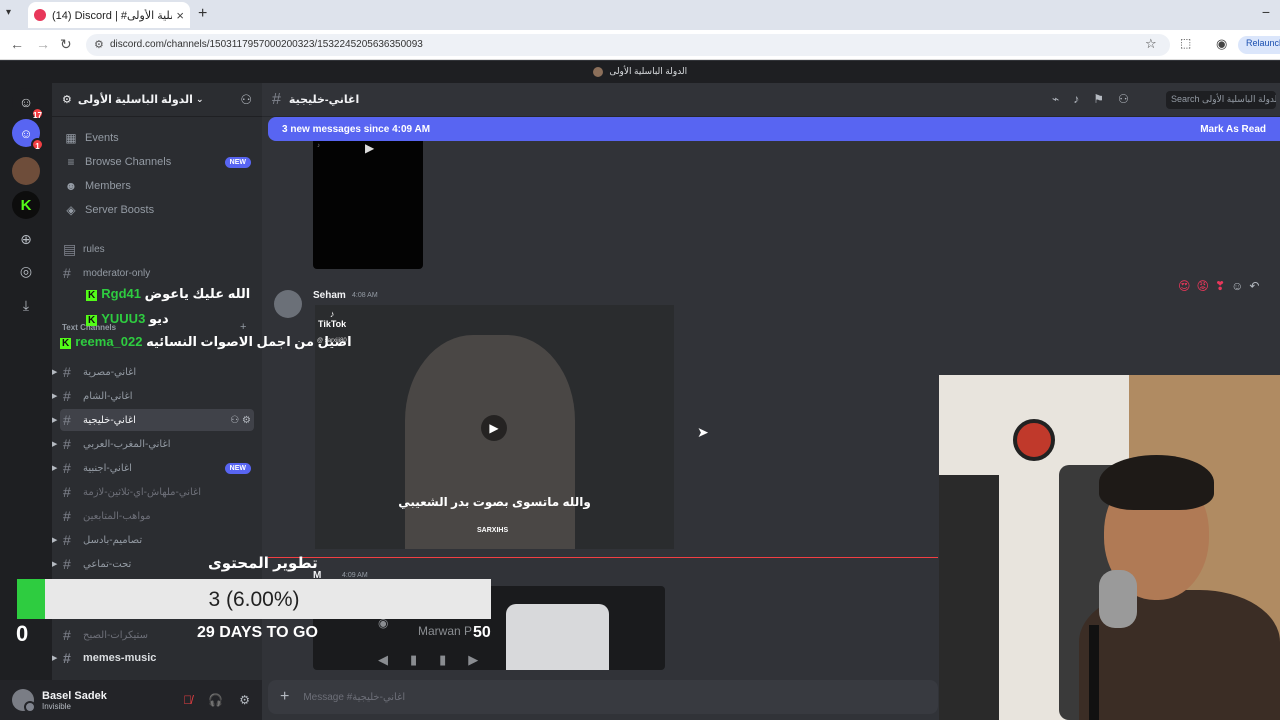 The width and height of the screenshot is (1280, 720). What do you see at coordinates (1156, 482) in the screenshot?
I see `webcam-person-hair` at bounding box center [1156, 482].